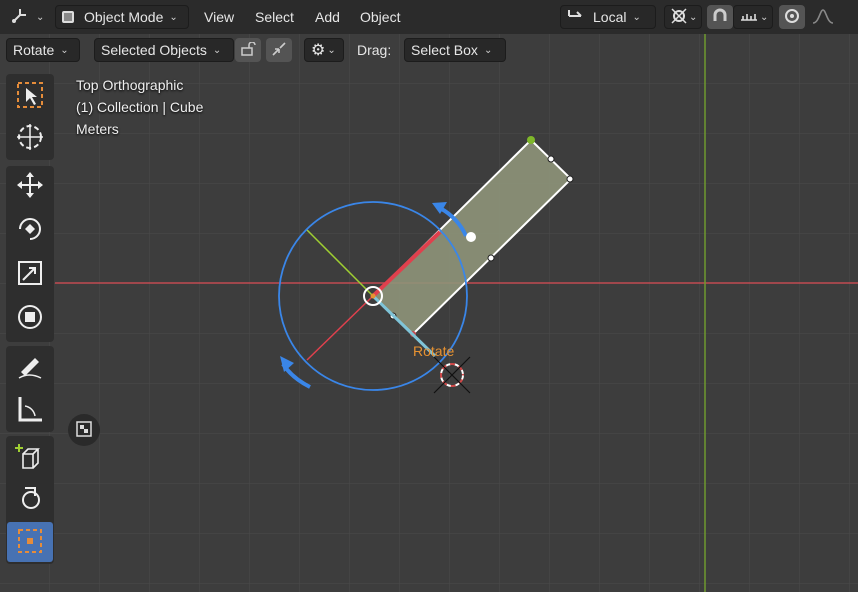 The width and height of the screenshot is (858, 592). I want to click on tool-transform, so click(30, 318).